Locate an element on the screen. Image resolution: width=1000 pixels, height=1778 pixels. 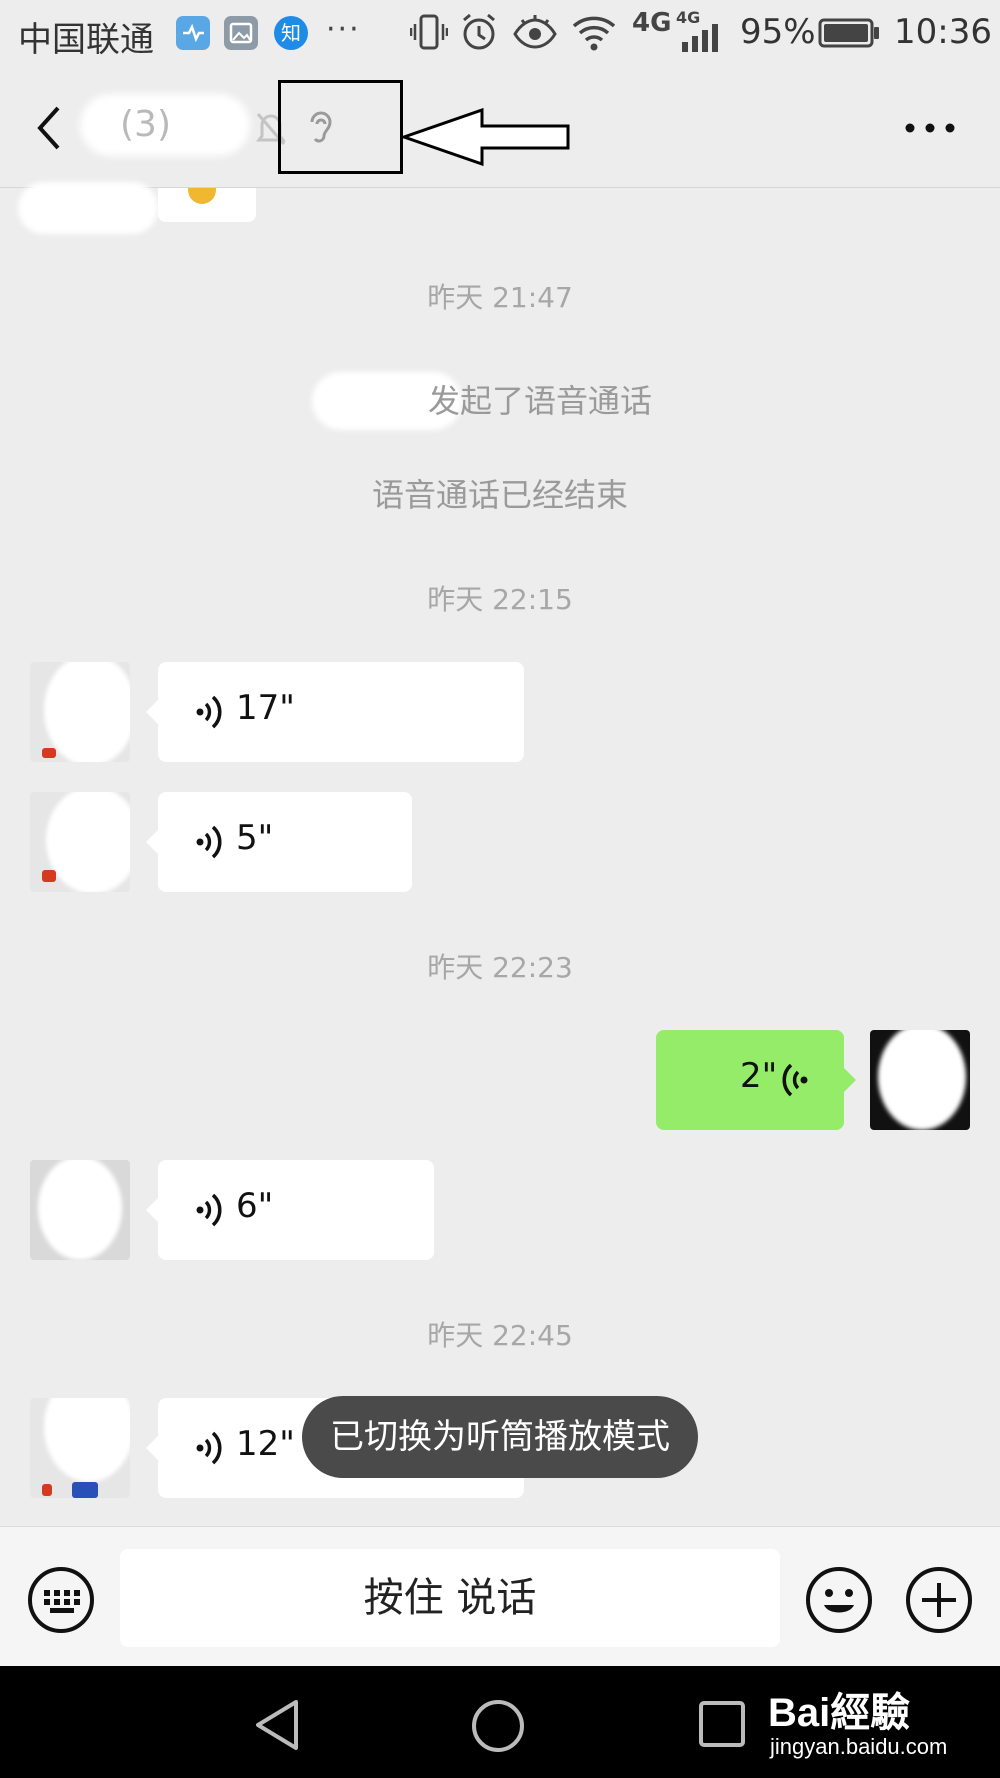
timestamp: 昨天 22:45 is located at coordinates (500, 1335).